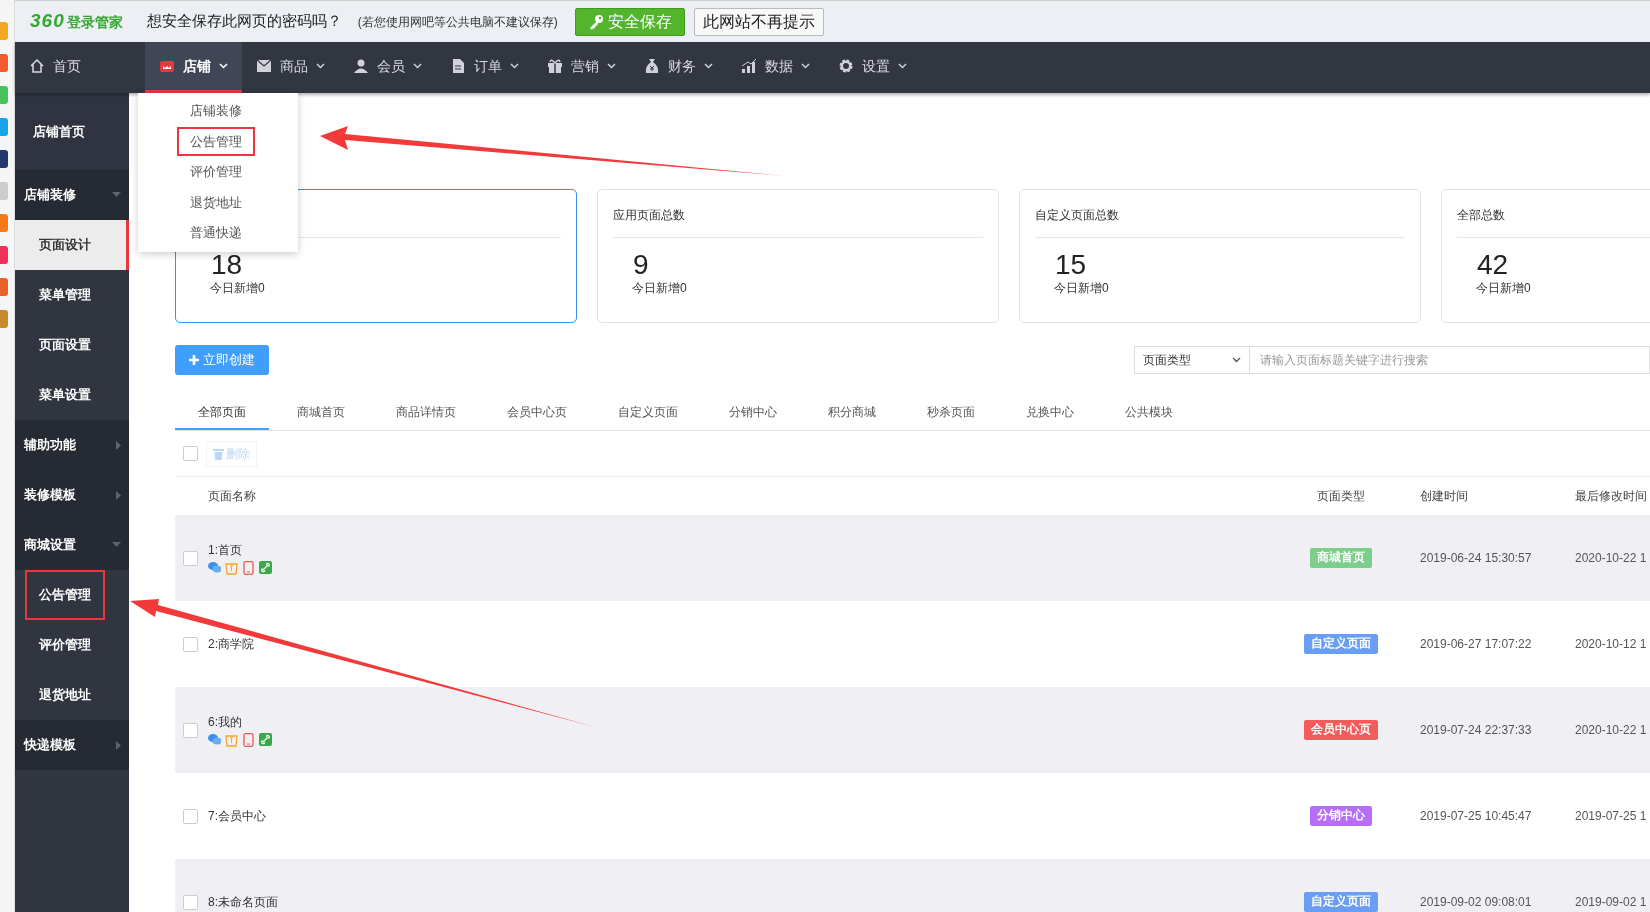 The height and width of the screenshot is (912, 1650). What do you see at coordinates (1340, 496) in the screenshot?
I see `column-header: 页面类型` at bounding box center [1340, 496].